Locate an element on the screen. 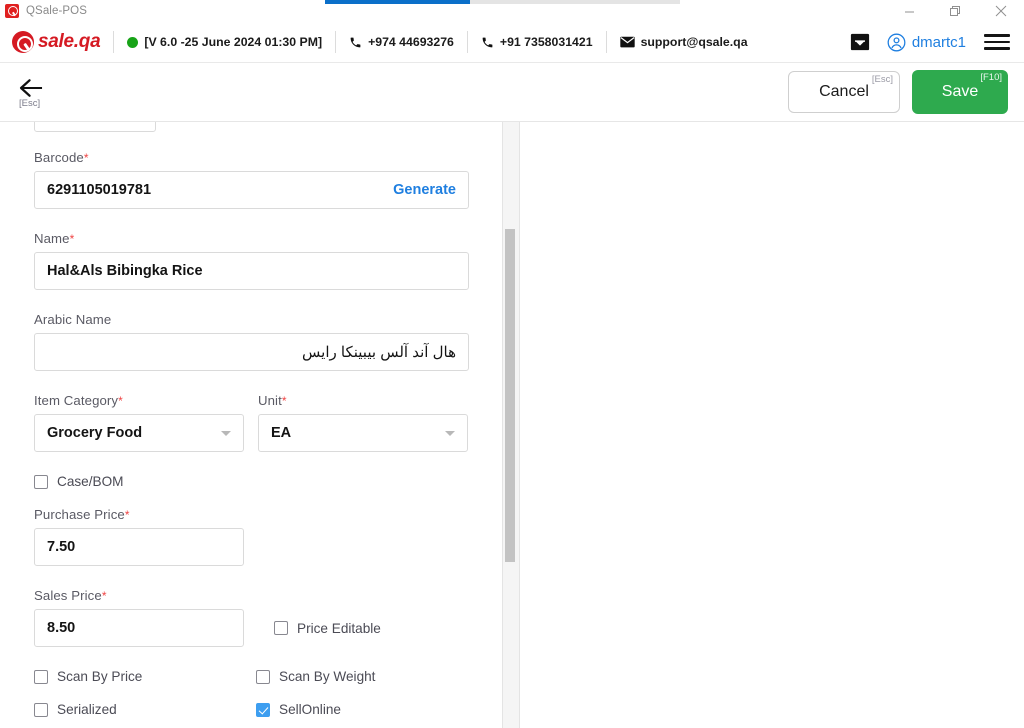 The width and height of the screenshot is (1024, 728). inbox-icon is located at coordinates (859, 42).